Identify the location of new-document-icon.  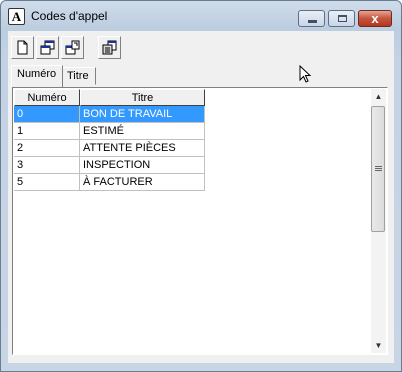
(22, 47).